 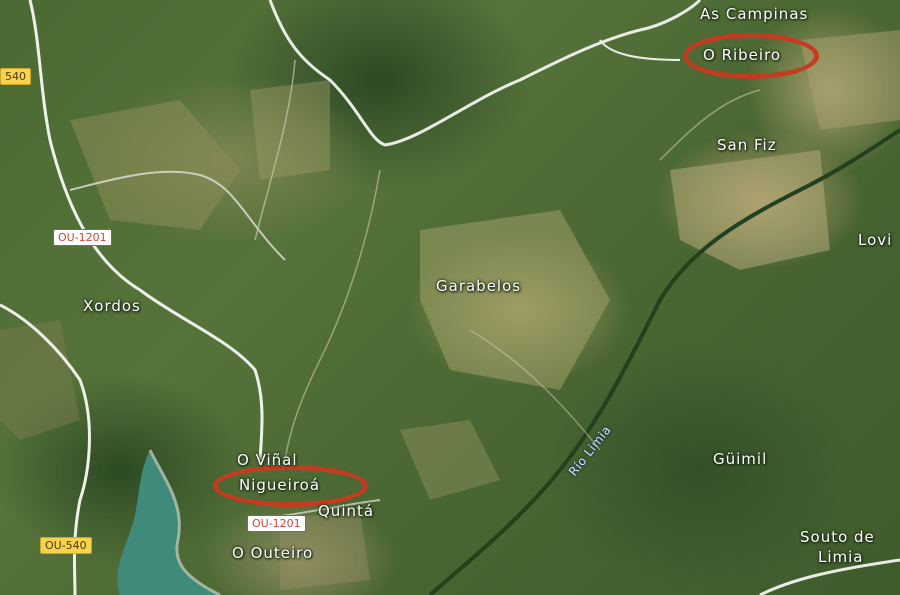 I want to click on place-label-xordos: Xordos, so click(x=112, y=306).